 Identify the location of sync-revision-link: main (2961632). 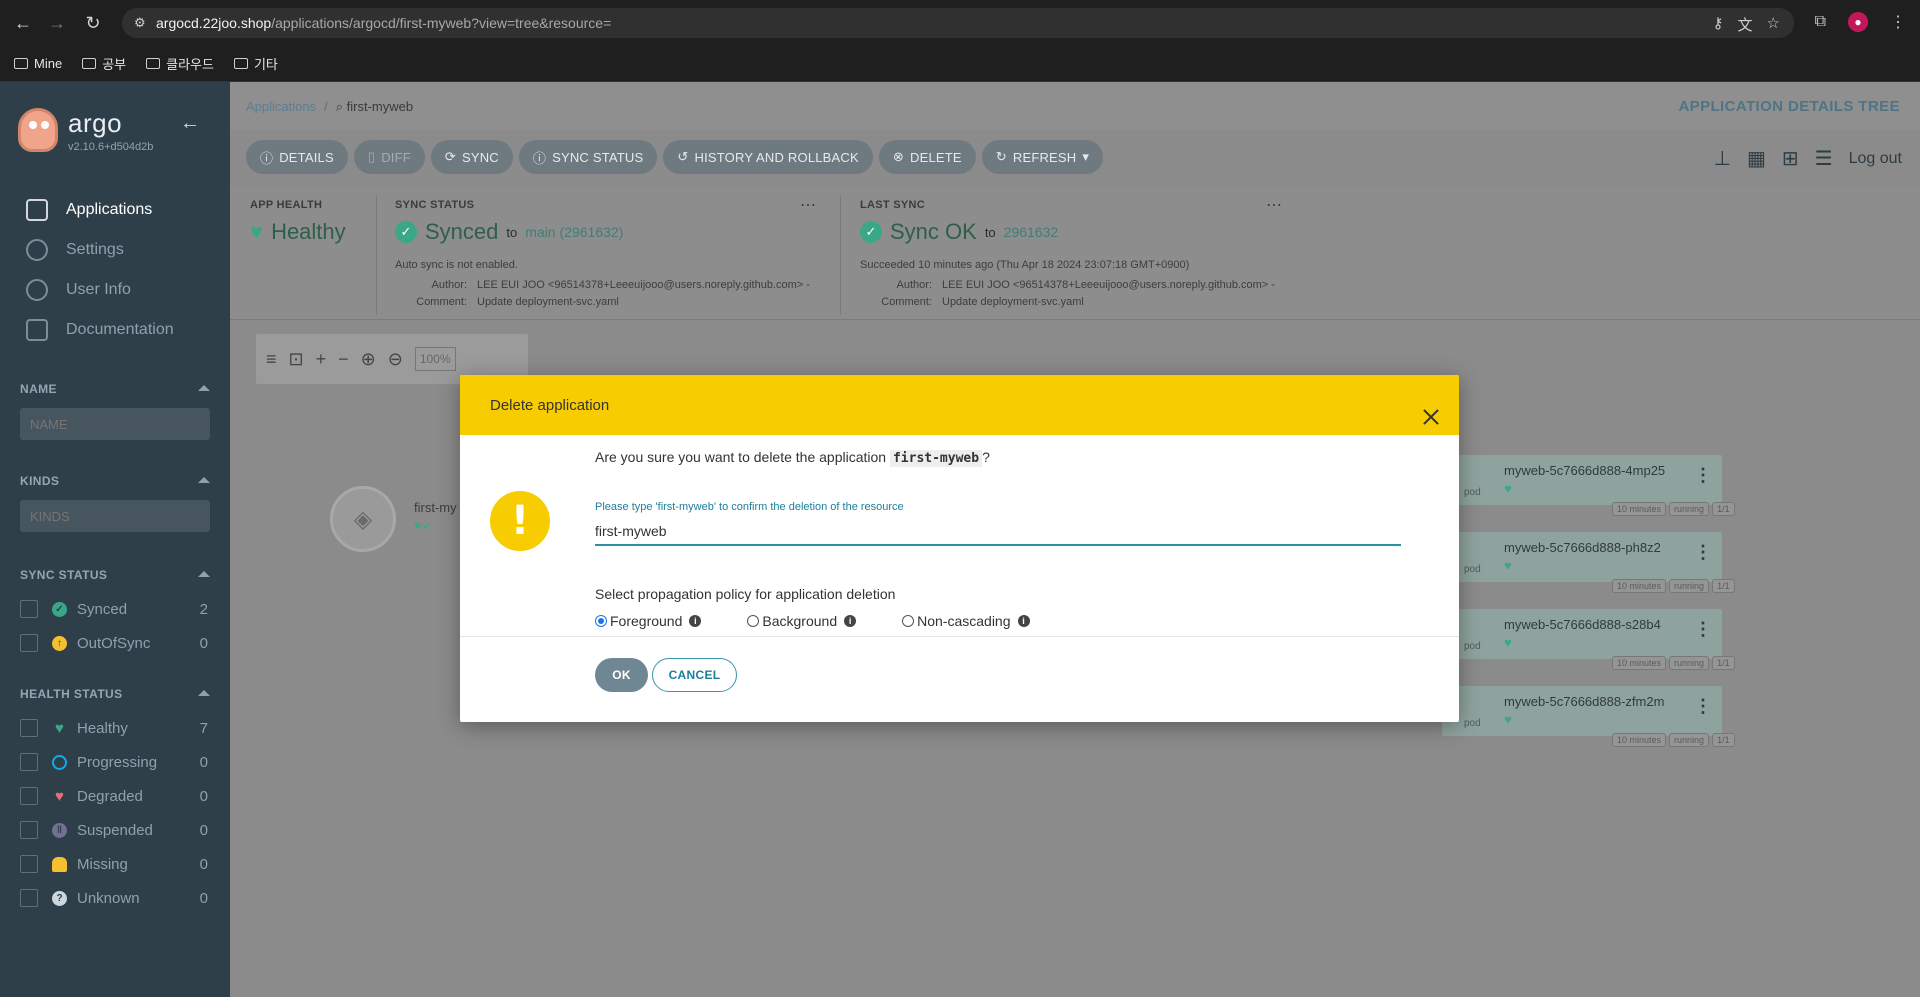
(574, 232).